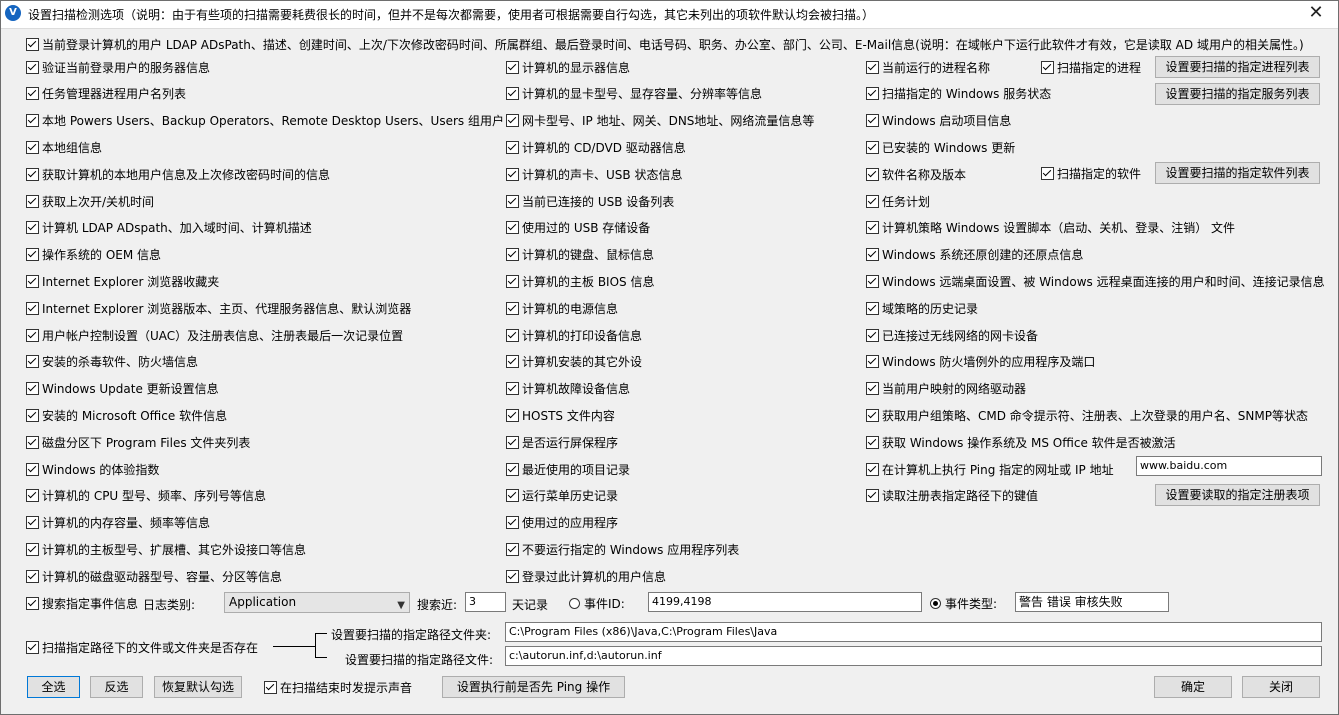  What do you see at coordinates (574, 362) in the screenshot?
I see `col2-option-12: 计算机安装的其它外设` at bounding box center [574, 362].